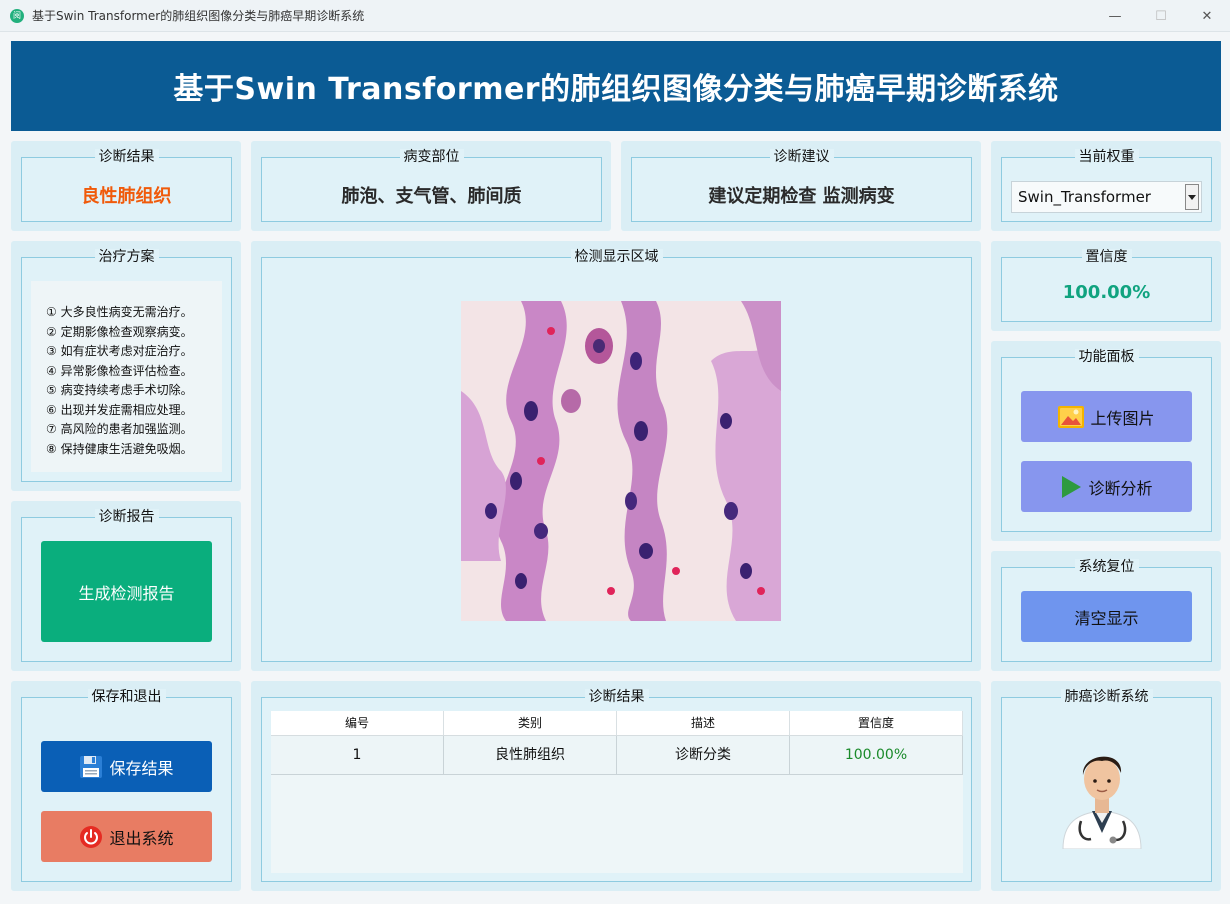 Image resolution: width=1230 pixels, height=904 pixels. Describe the element at coordinates (1106, 157) in the screenshot. I see `current-weight-title: 当前权重` at that location.